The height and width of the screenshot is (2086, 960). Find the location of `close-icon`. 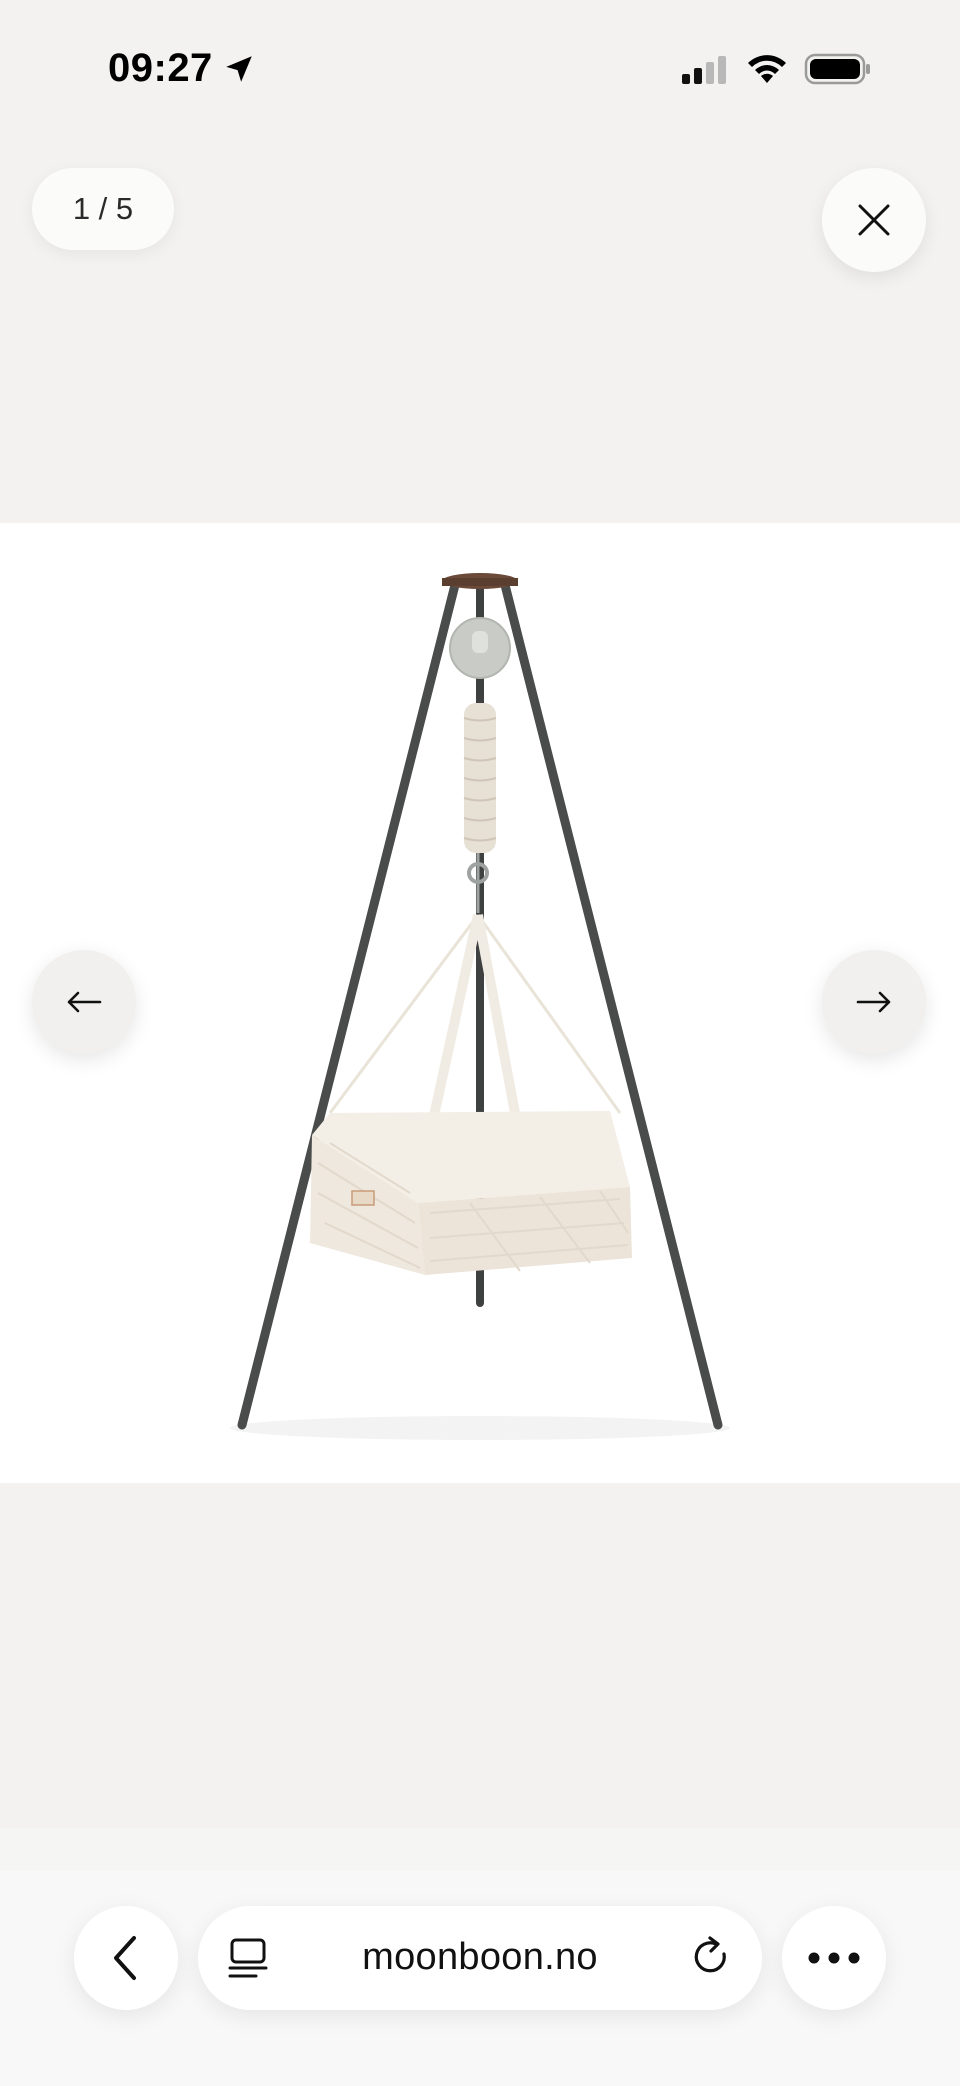

close-icon is located at coordinates (874, 220).